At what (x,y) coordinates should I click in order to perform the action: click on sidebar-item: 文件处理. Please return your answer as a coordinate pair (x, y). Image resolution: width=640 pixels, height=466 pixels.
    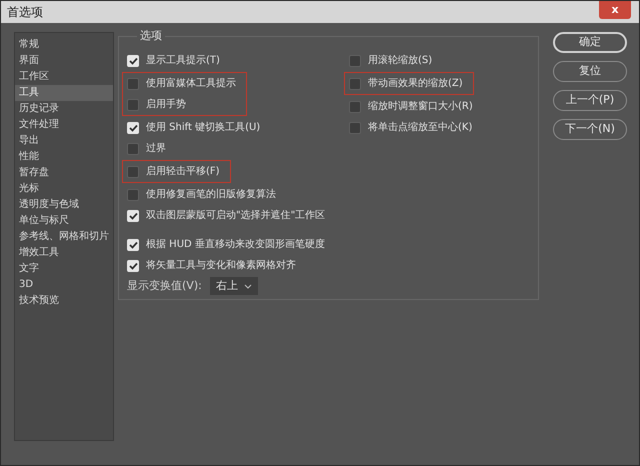
    Looking at the image, I should click on (64, 125).